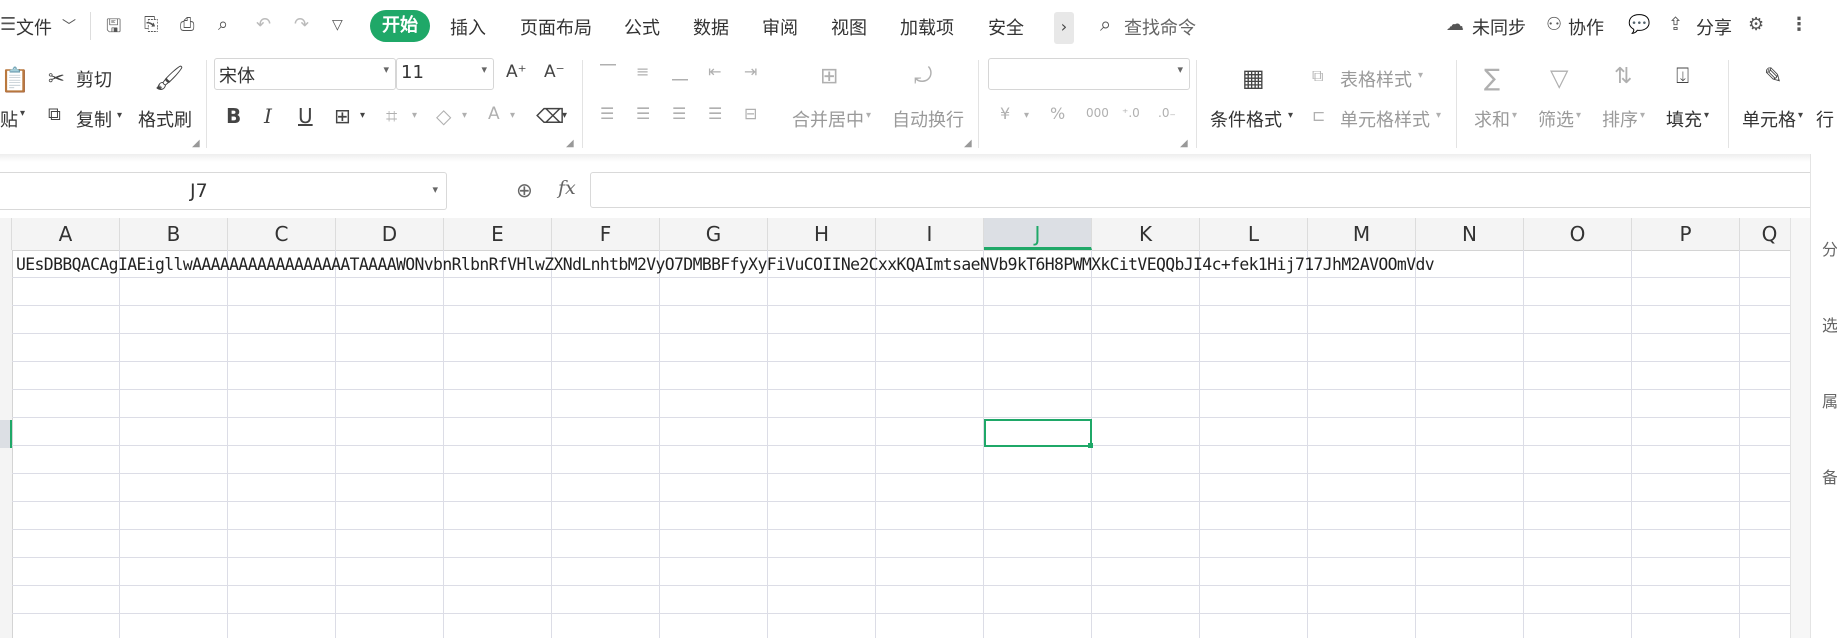 The height and width of the screenshot is (638, 1837). What do you see at coordinates (1686, 234) in the screenshot?
I see `column-header-p: P` at bounding box center [1686, 234].